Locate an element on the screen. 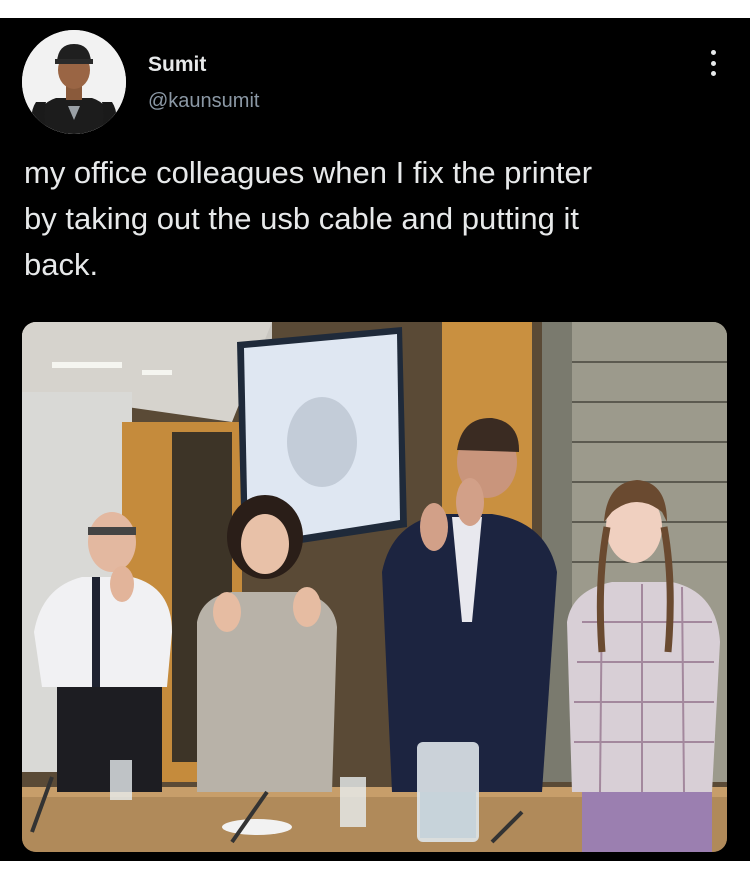  avatar-photo-icon is located at coordinates (74, 82).